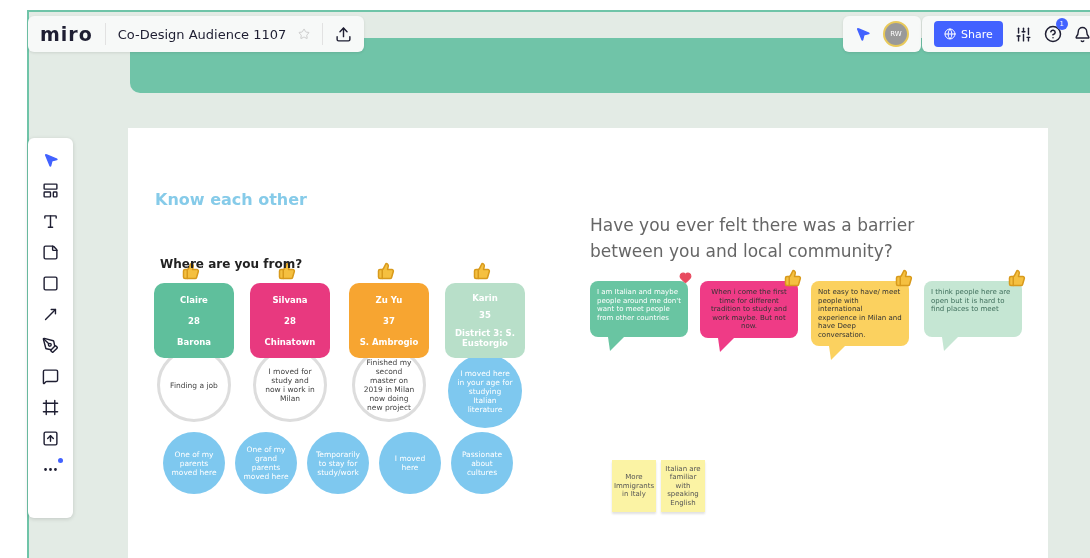  What do you see at coordinates (50, 345) in the screenshot?
I see `pen-icon` at bounding box center [50, 345].